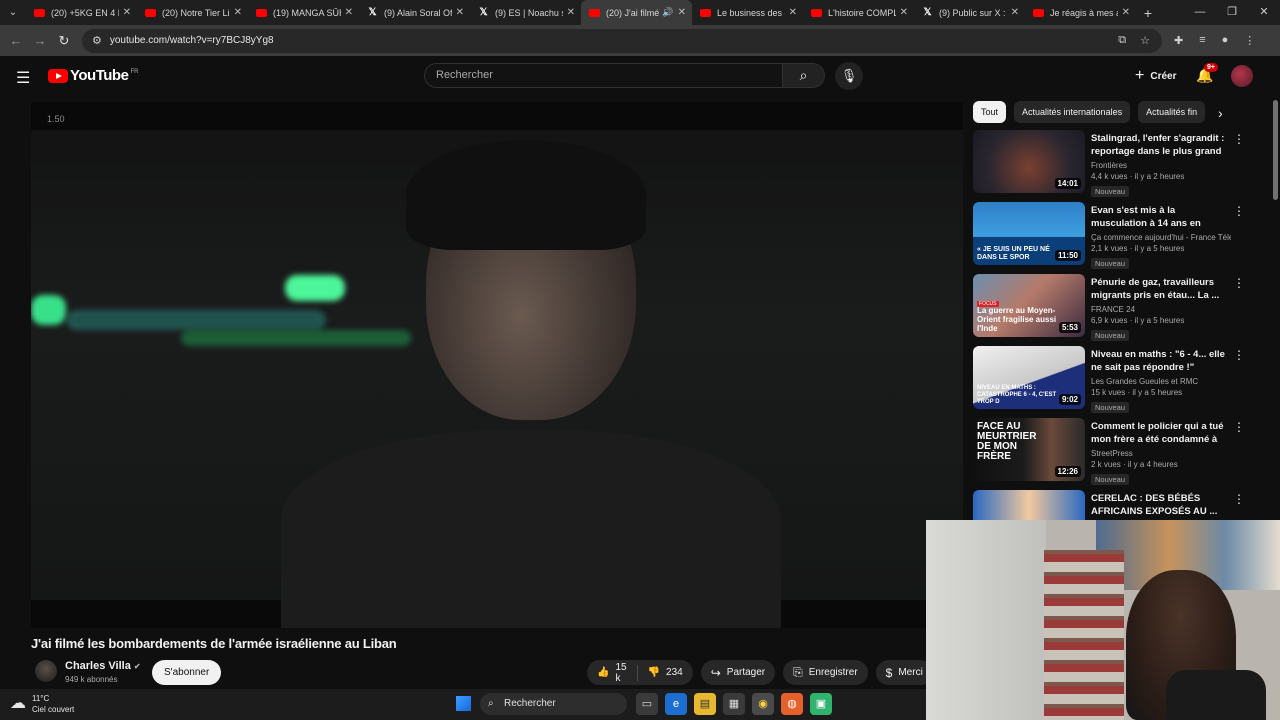 This screenshot has height=720, width=1280. What do you see at coordinates (1220, 113) in the screenshot?
I see `chevron-right-icon: ›` at bounding box center [1220, 113].